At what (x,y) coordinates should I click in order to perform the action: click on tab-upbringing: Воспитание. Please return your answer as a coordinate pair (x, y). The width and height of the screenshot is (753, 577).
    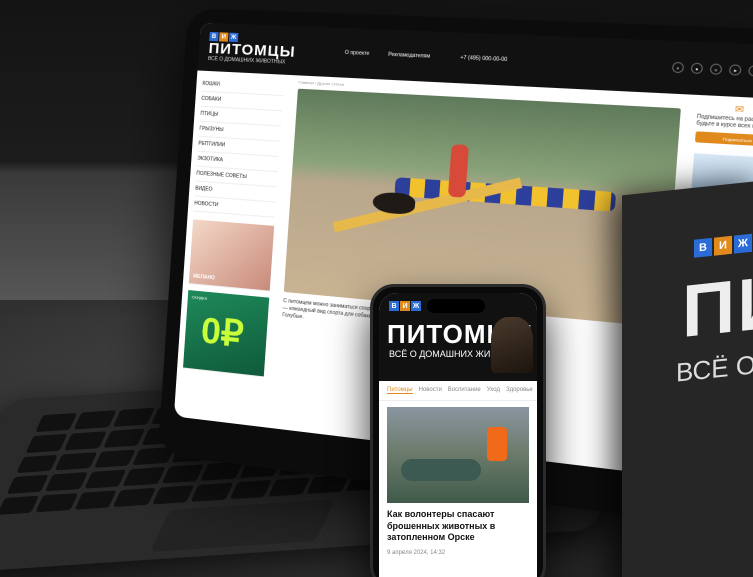
    Looking at the image, I should click on (464, 390).